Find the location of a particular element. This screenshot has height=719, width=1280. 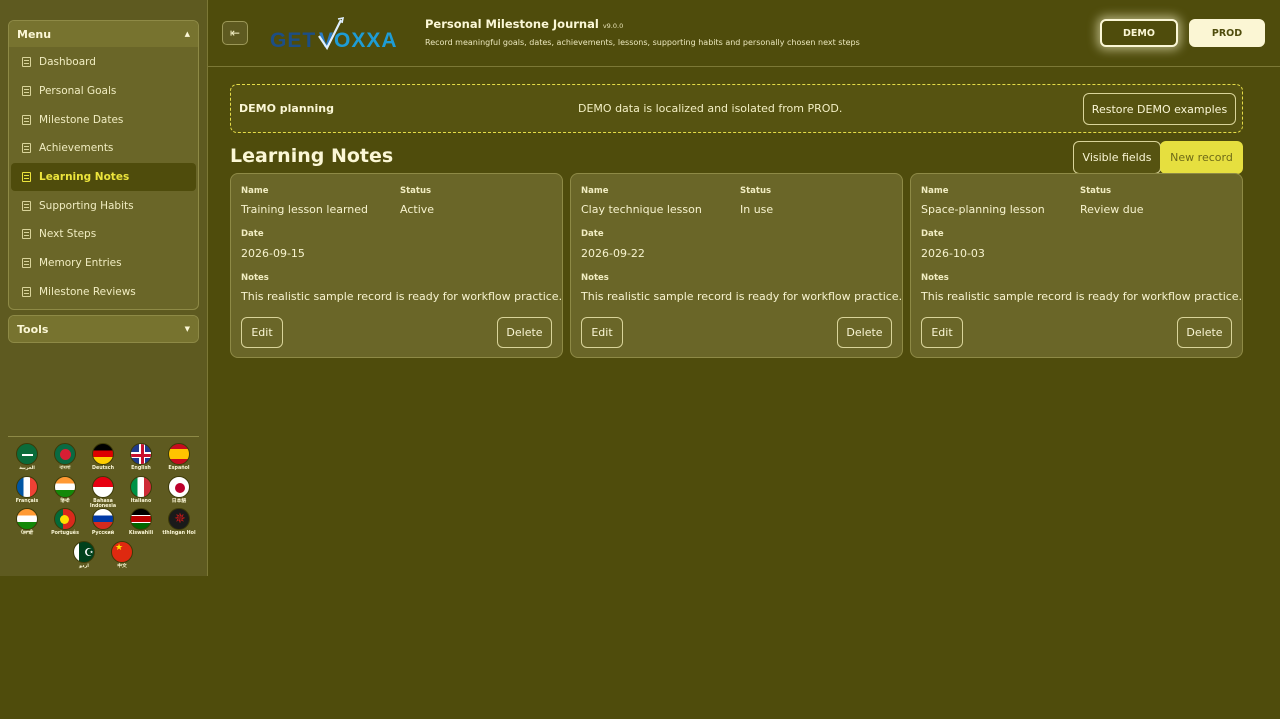

lang-swahili: Kiswahili is located at coordinates (141, 522).